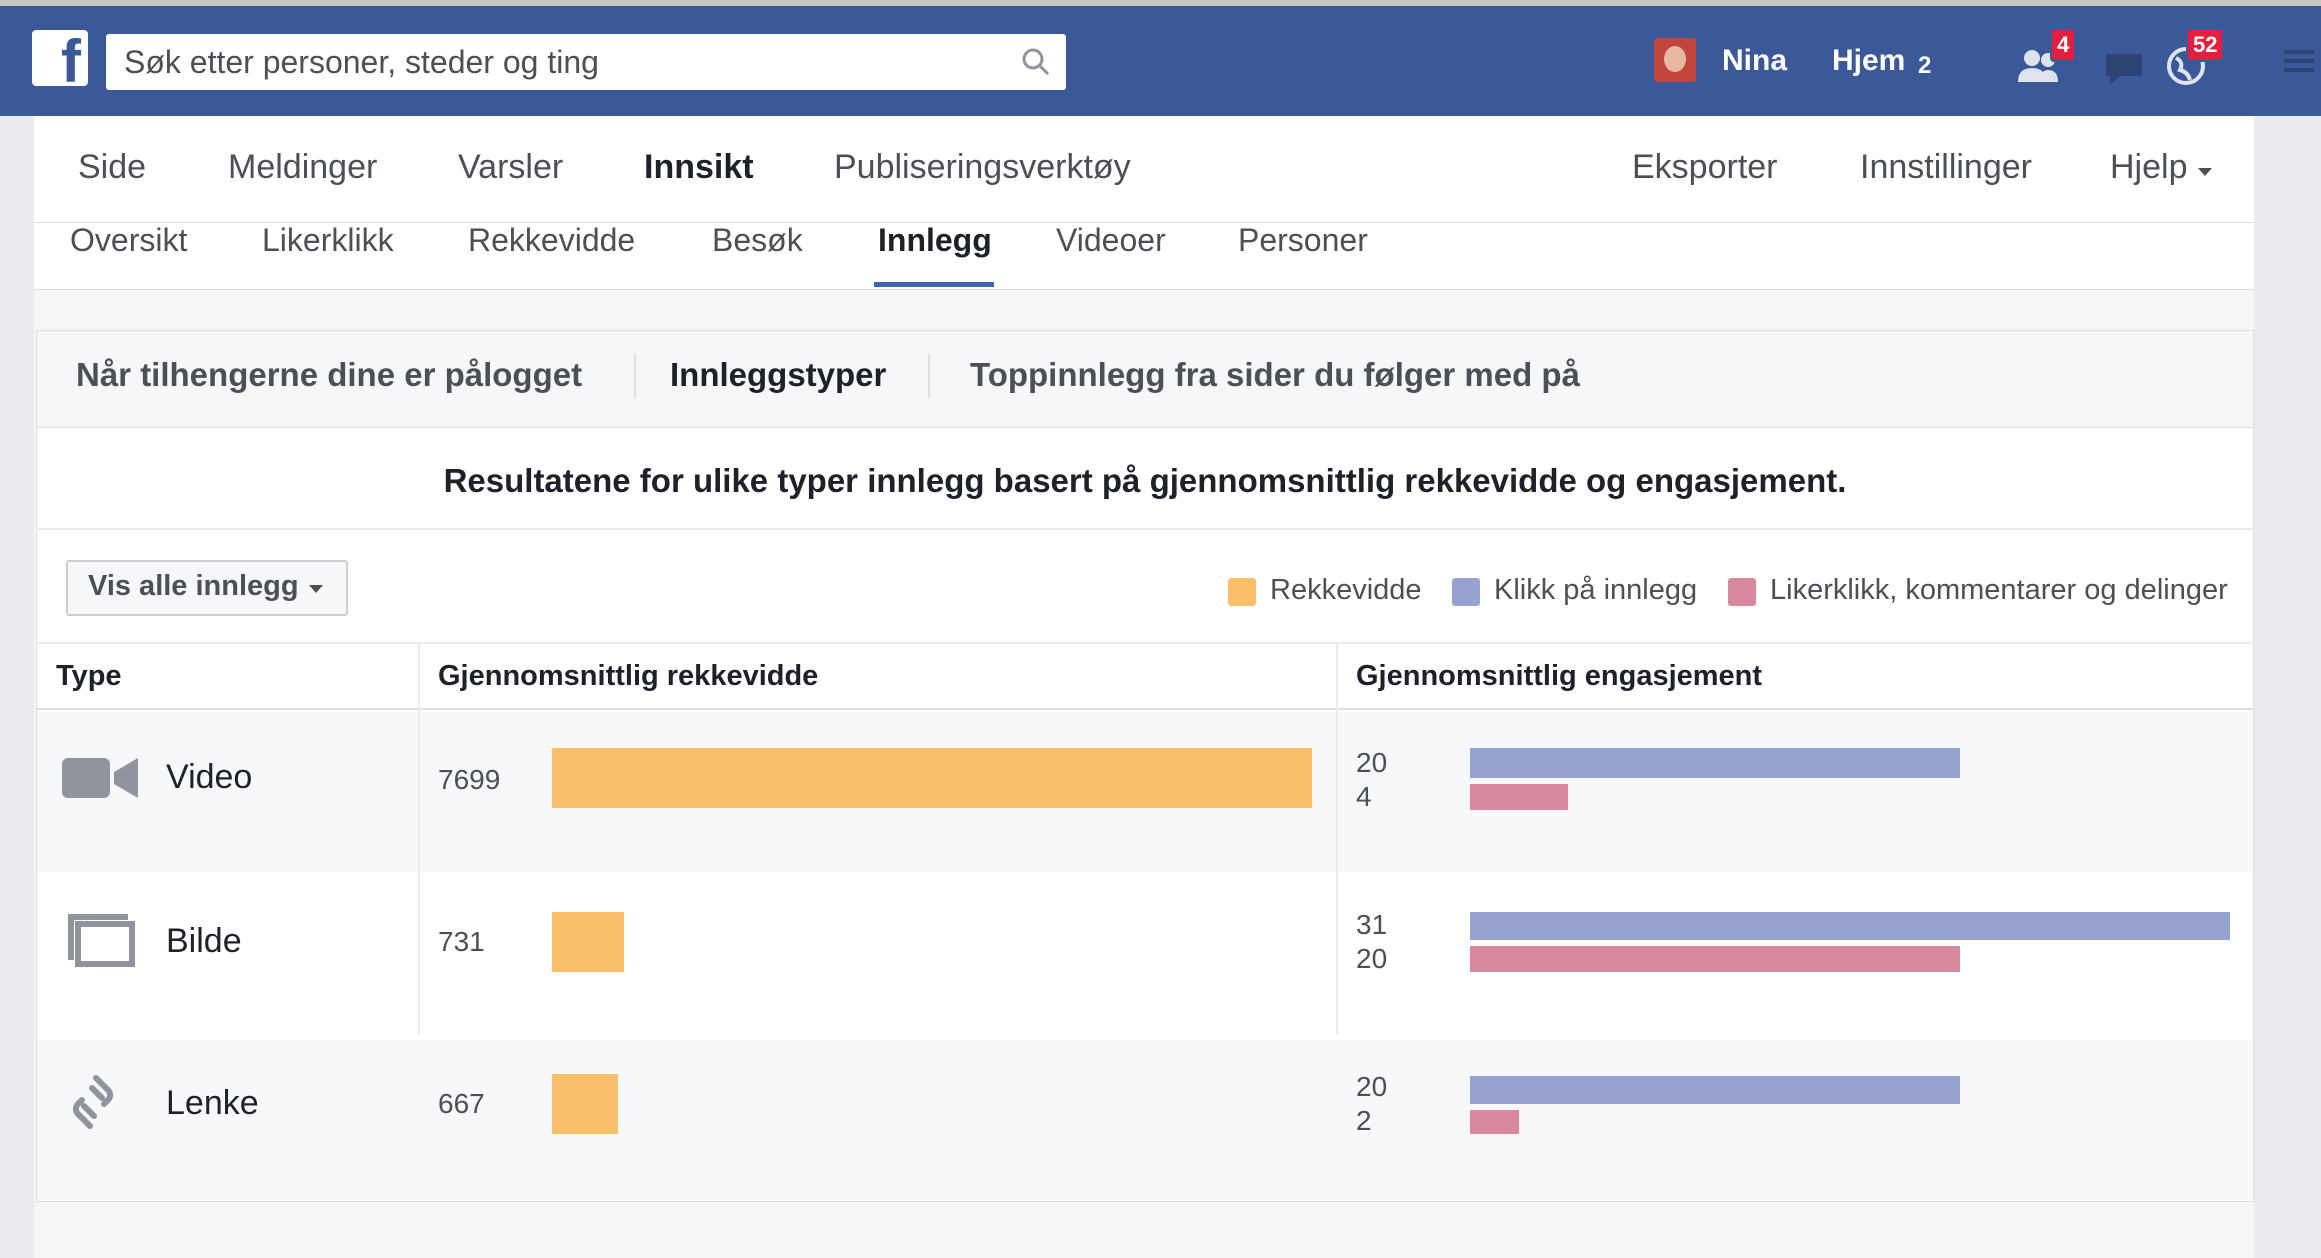  What do you see at coordinates (1364, 796) in the screenshot?
I see `row-engagement-value: 4` at bounding box center [1364, 796].